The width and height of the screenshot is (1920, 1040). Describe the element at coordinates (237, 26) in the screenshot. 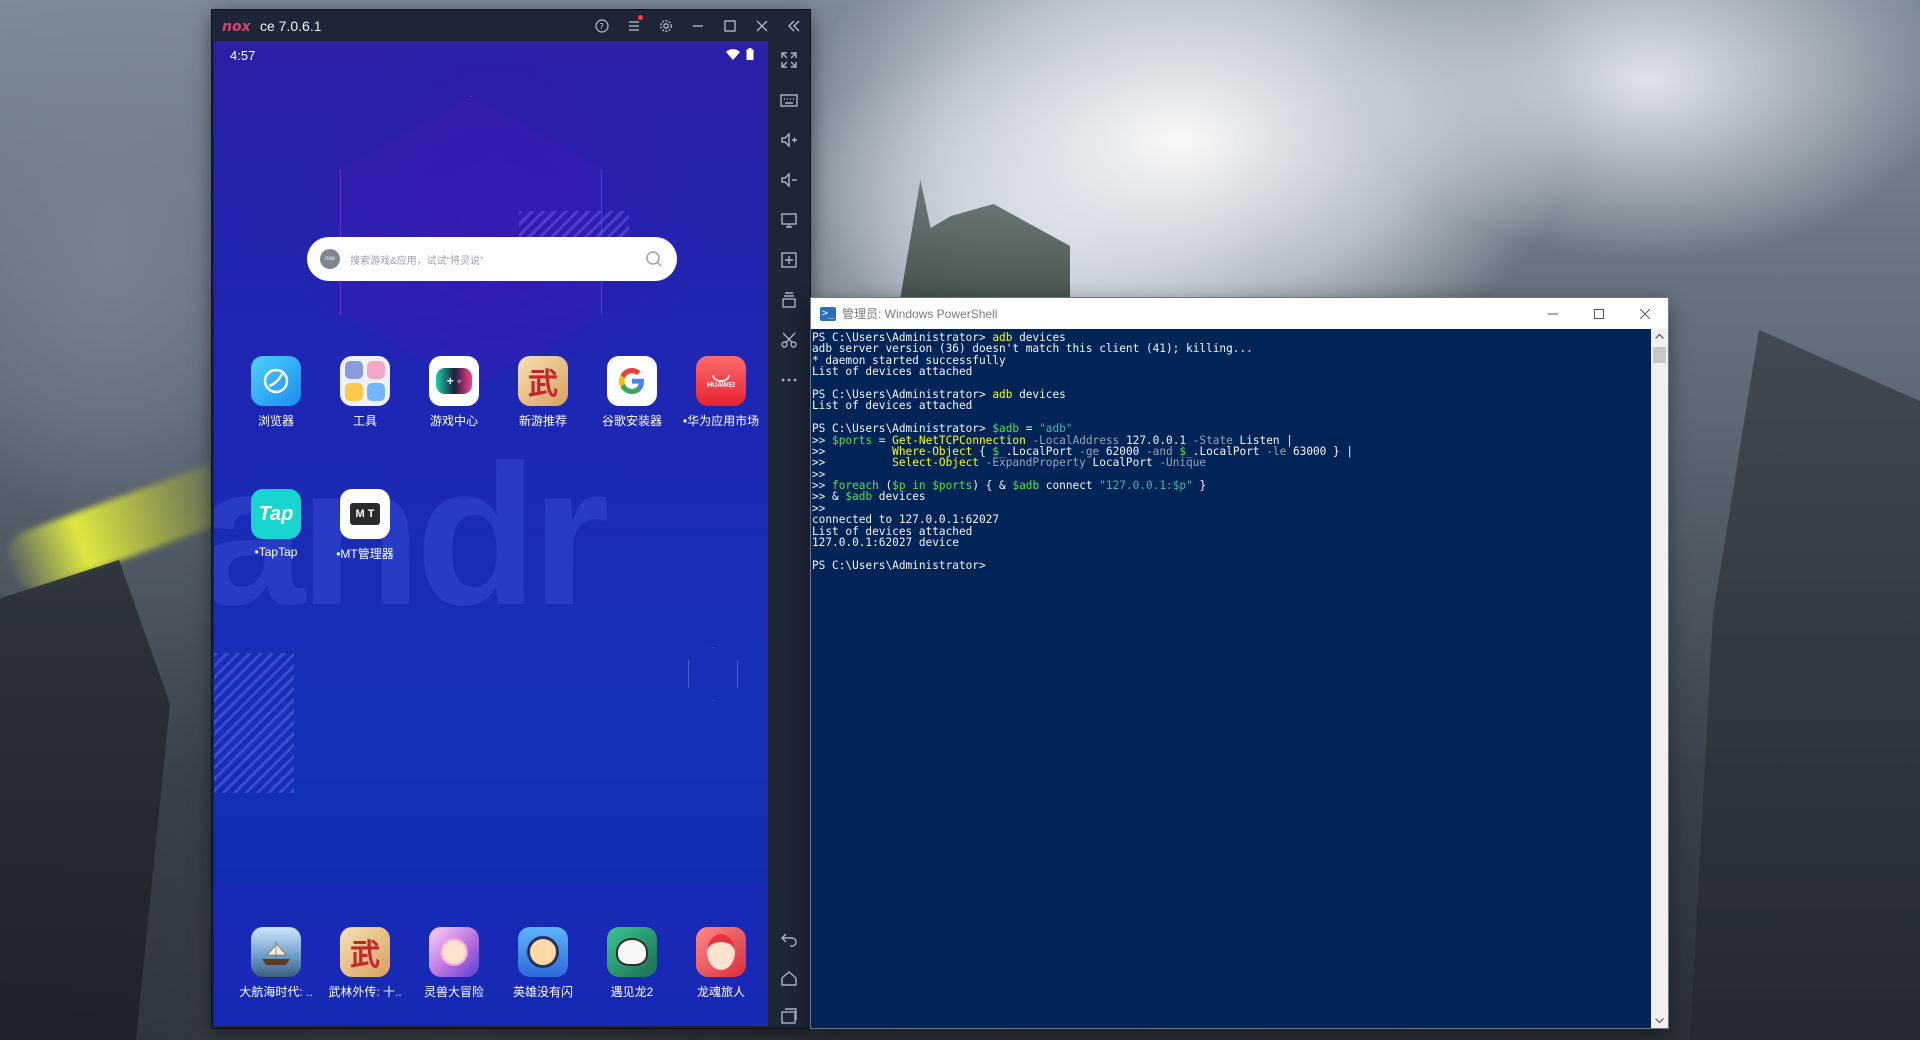

I see `svg-text: nox` at that location.